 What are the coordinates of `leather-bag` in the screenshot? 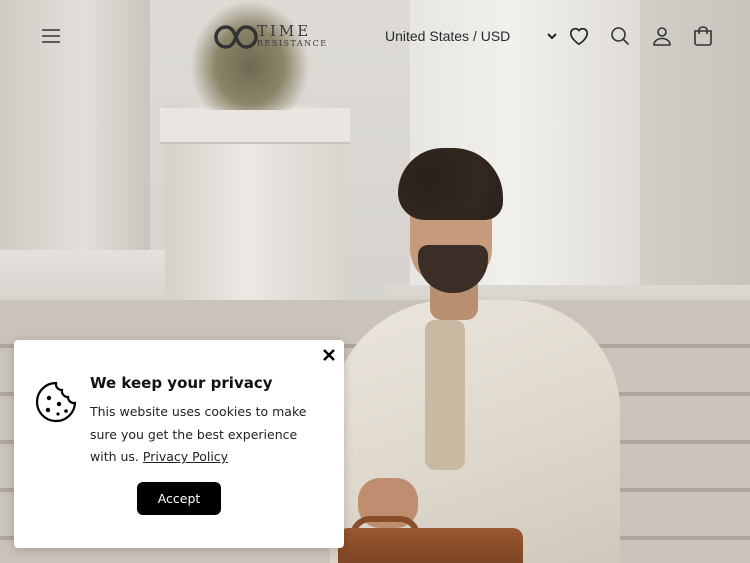 It's located at (430, 545).